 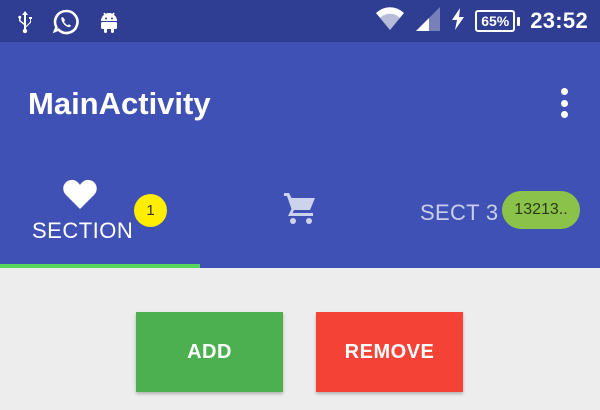 What do you see at coordinates (428, 21) in the screenshot?
I see `signal-icon` at bounding box center [428, 21].